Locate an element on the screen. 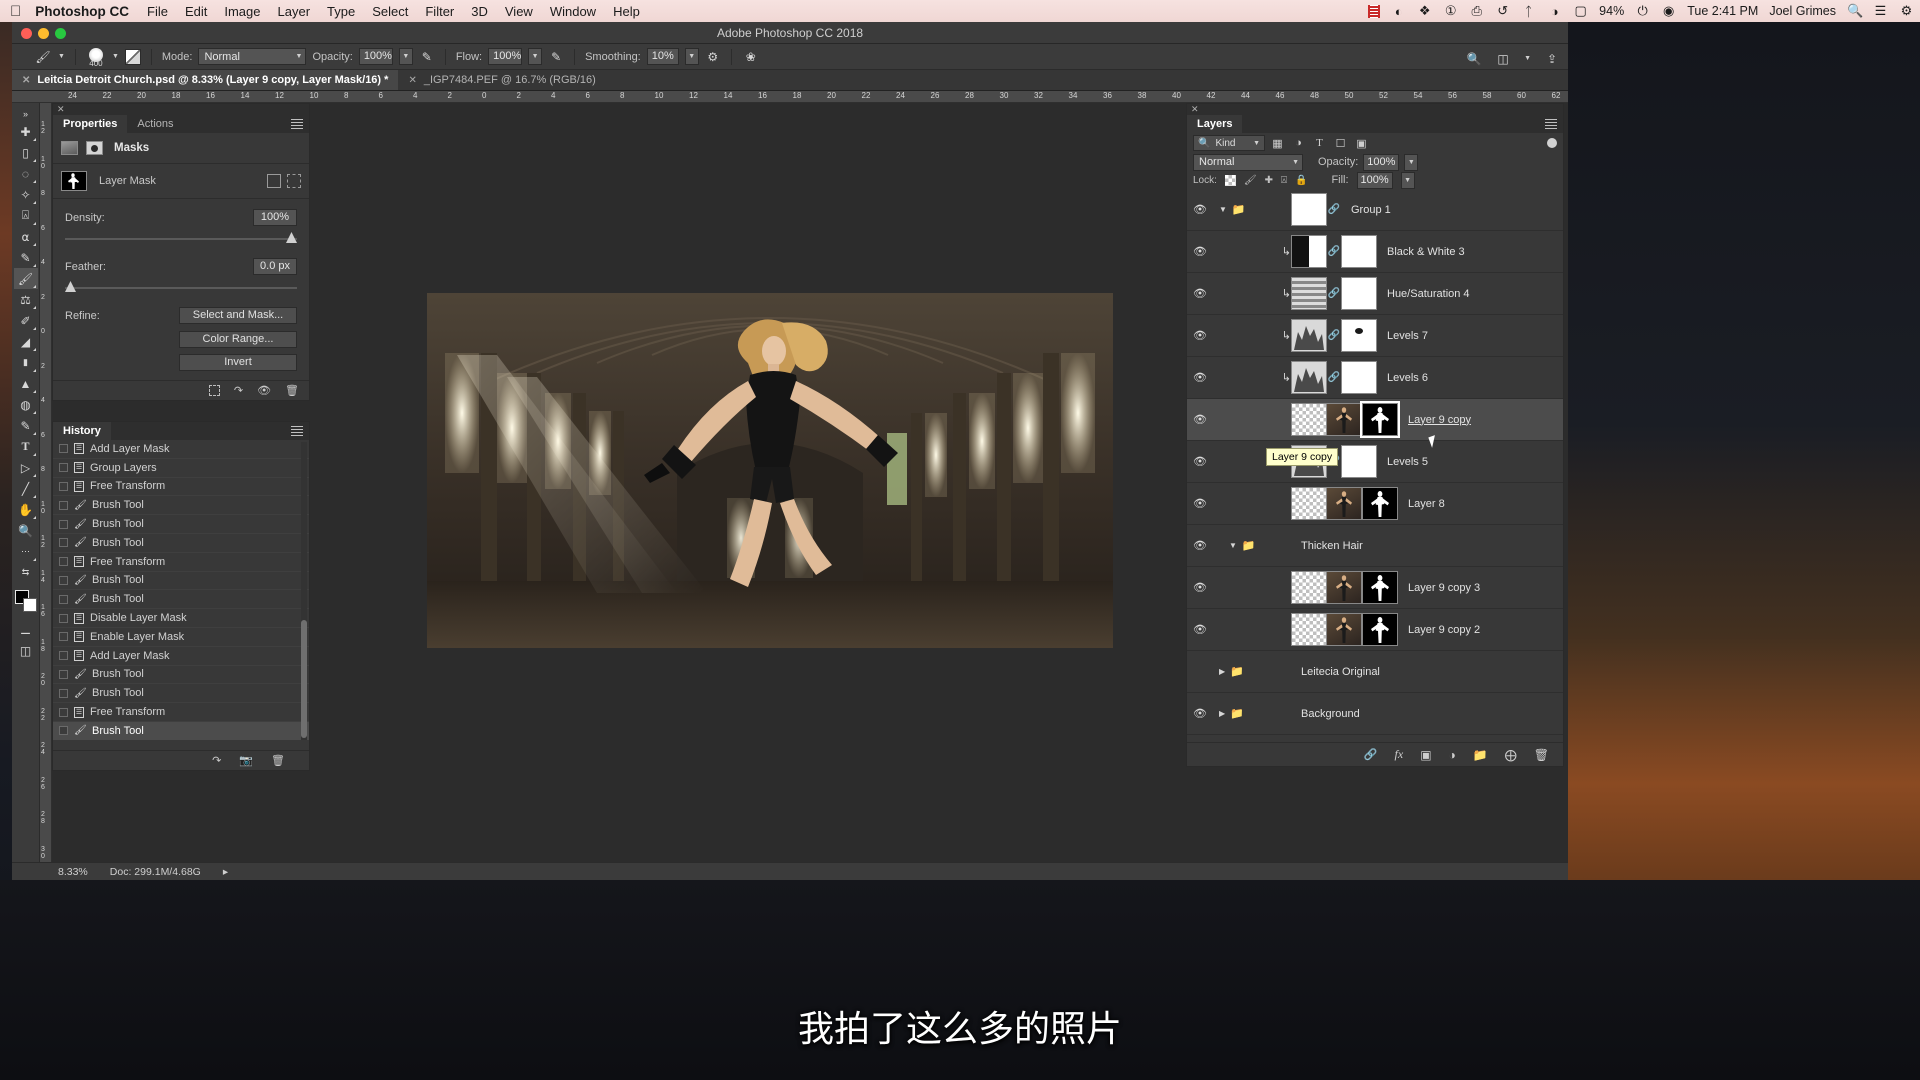  brush-tool: 🖌 is located at coordinates (25, 278).